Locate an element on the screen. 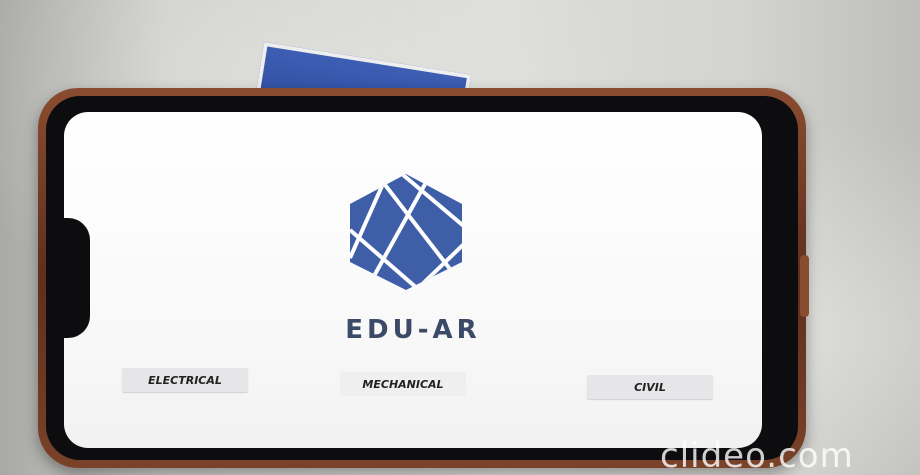  hexagon-logo-icon is located at coordinates (406, 232).